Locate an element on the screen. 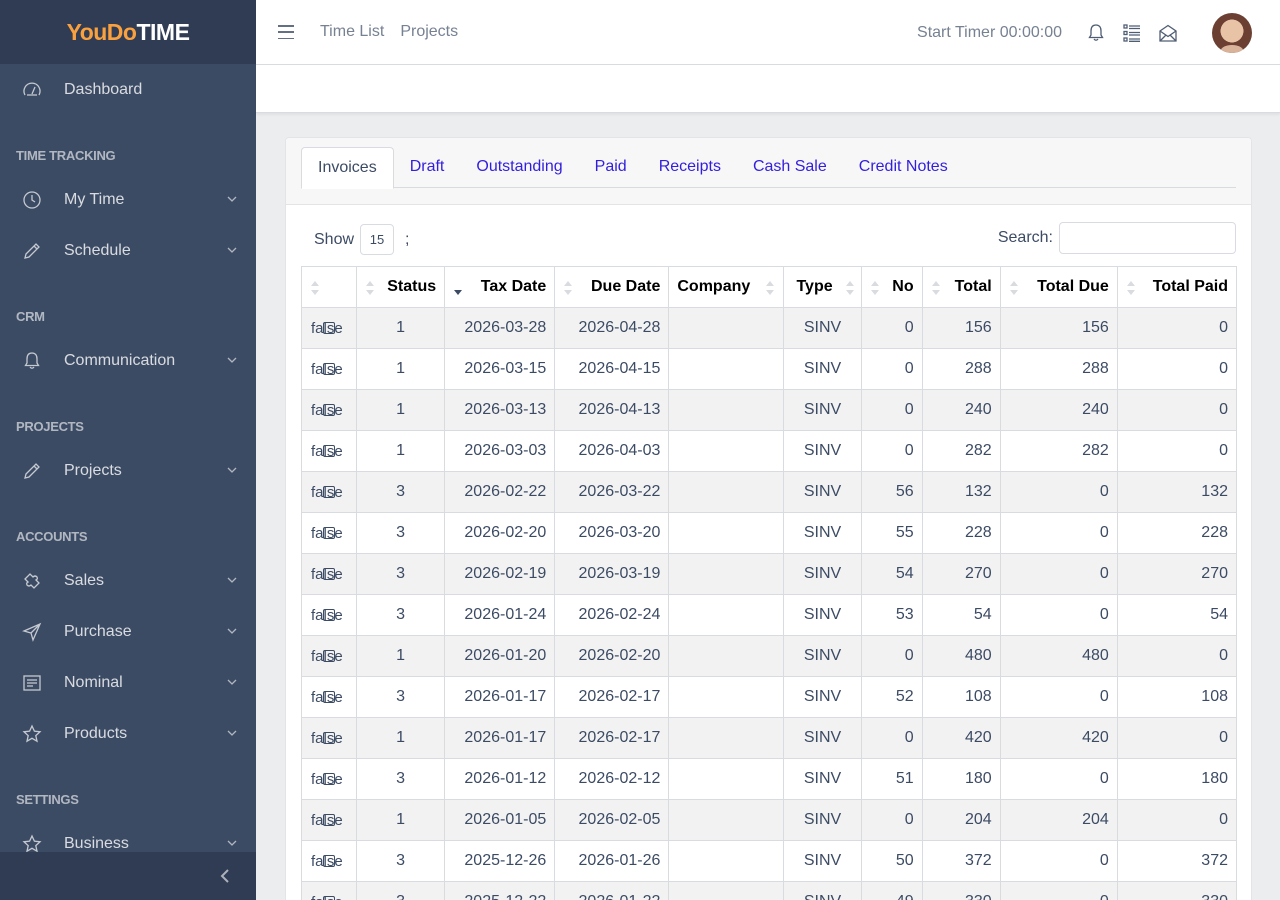  cell-total-paid: 330 is located at coordinates (1177, 890).